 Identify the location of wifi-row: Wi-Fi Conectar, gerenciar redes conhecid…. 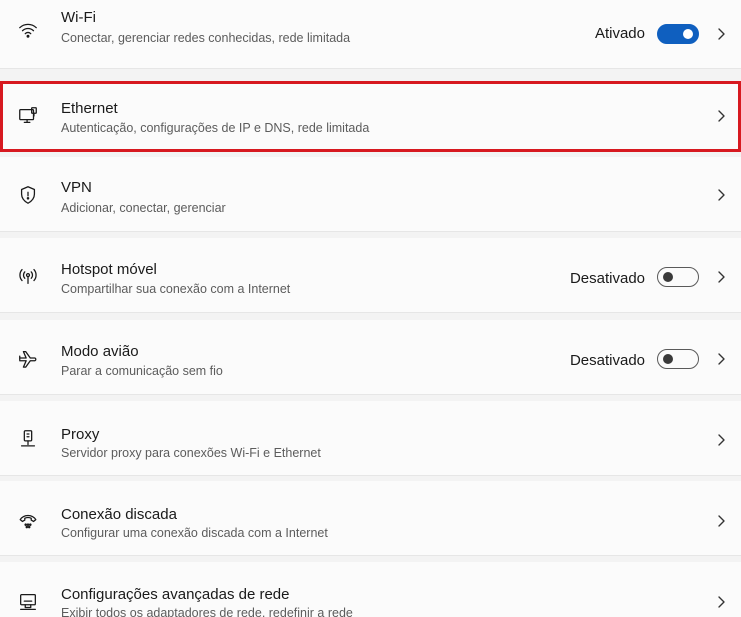
(370, 34).